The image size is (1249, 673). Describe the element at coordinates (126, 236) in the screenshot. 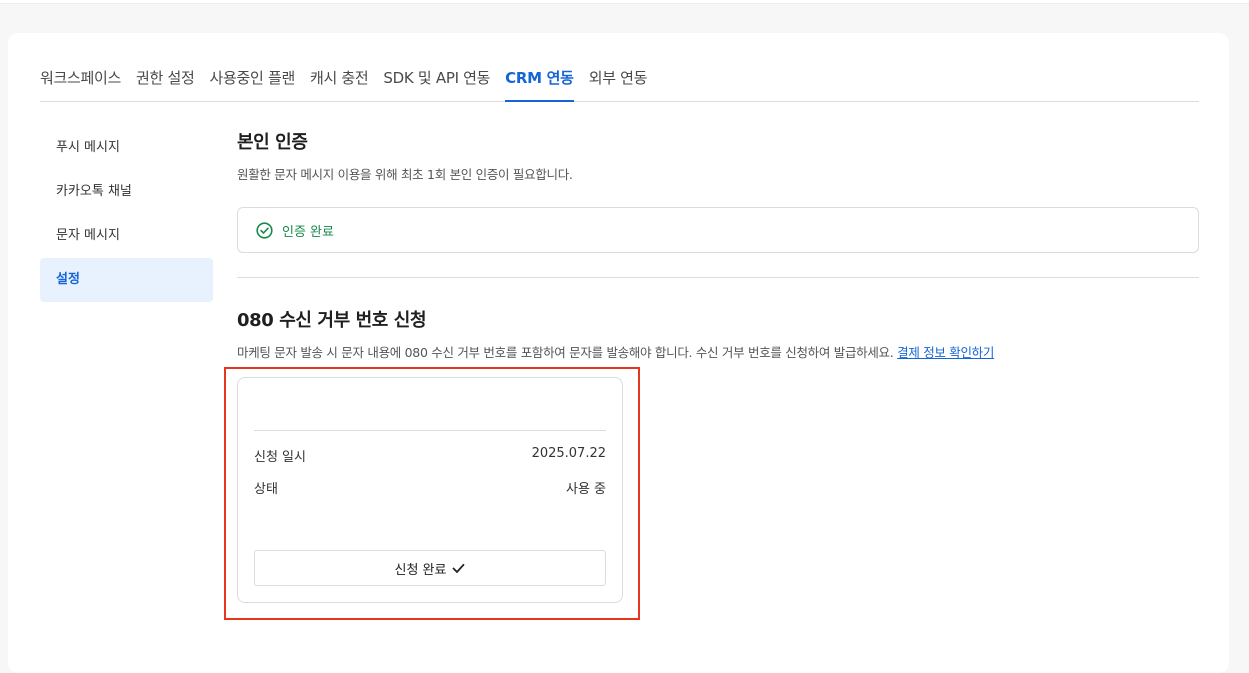

I see `sidebar-item-sms: 문자 메시지` at that location.